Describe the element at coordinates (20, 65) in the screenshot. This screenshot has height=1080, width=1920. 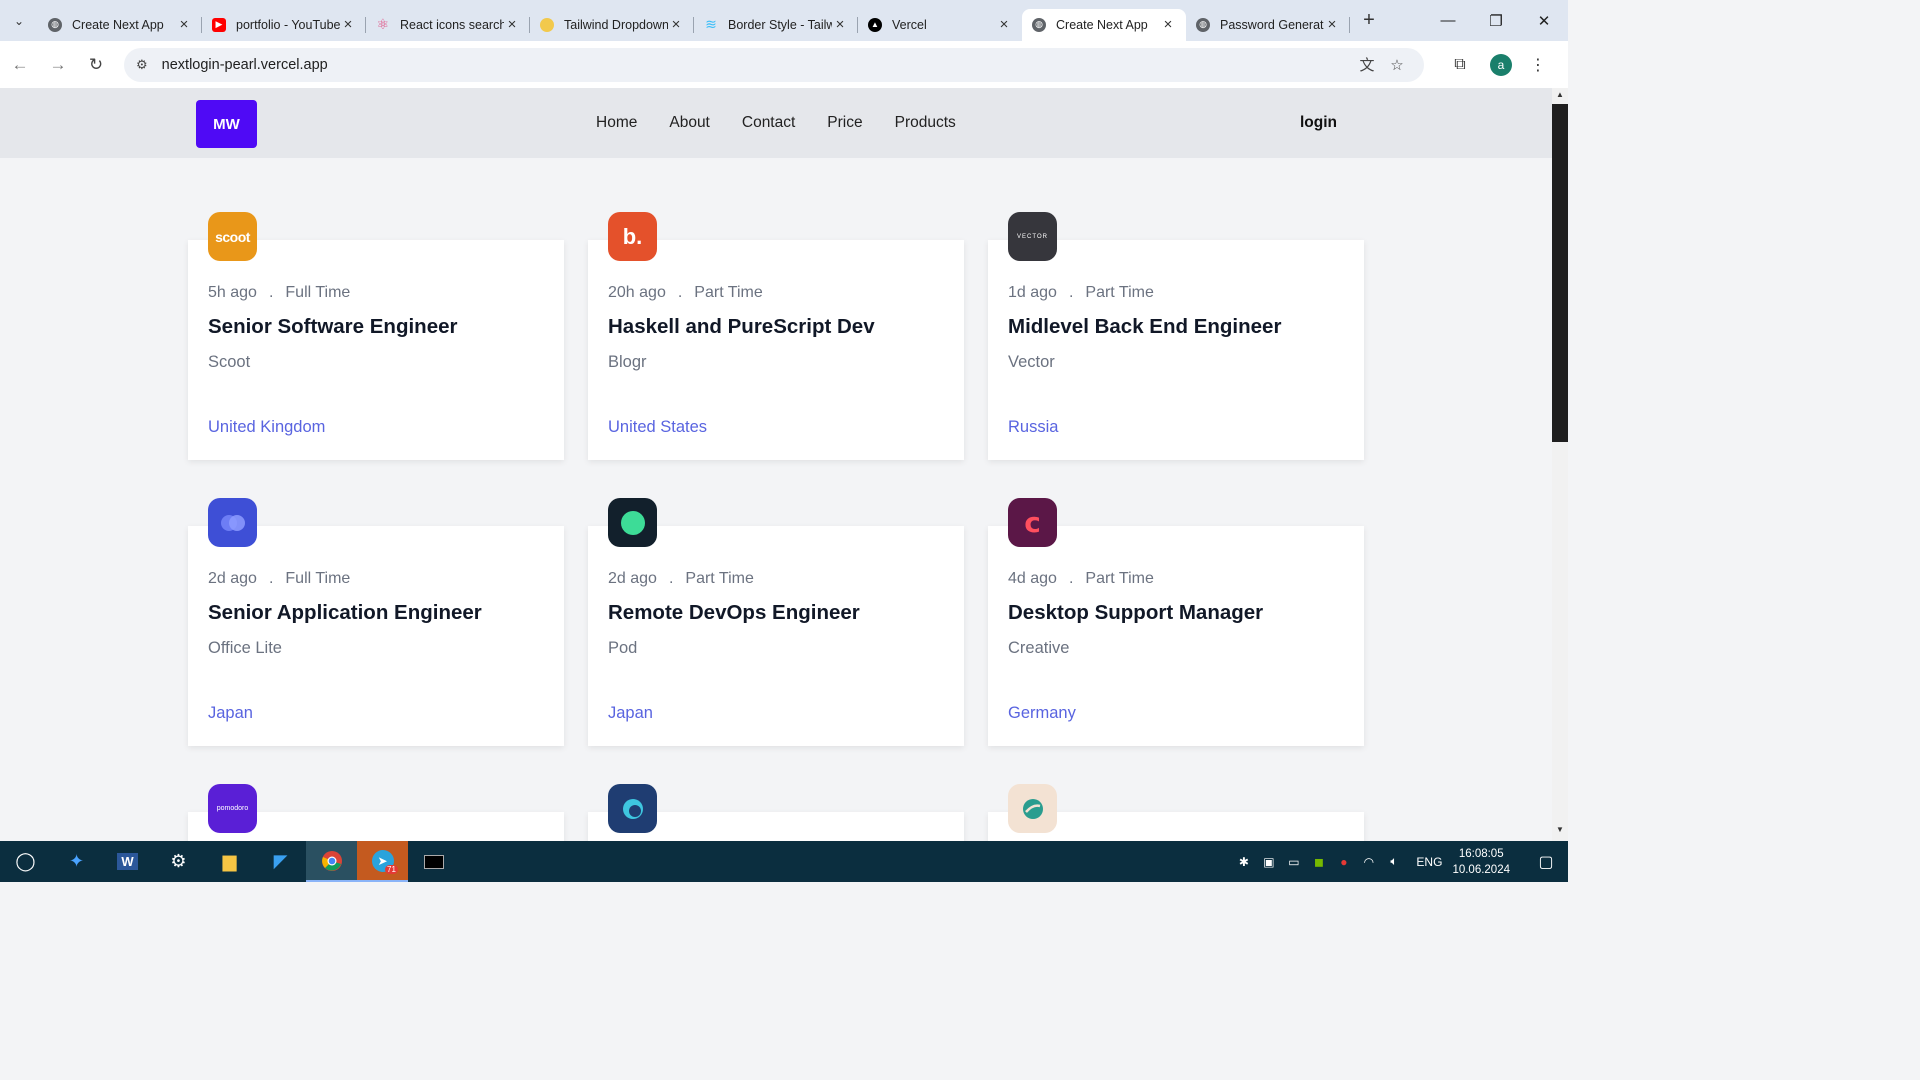
I see `back-icon: ←` at that location.